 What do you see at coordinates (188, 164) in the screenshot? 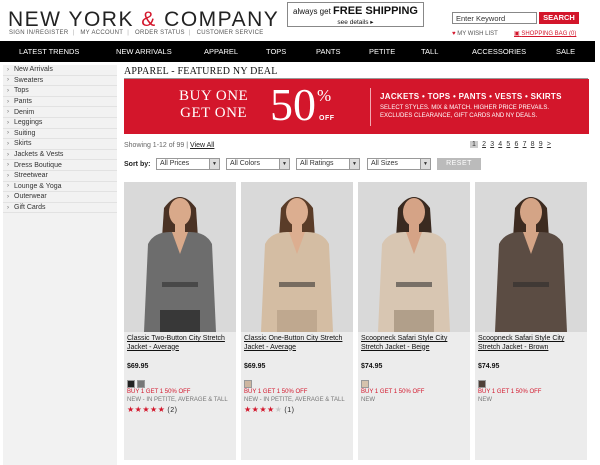
I see `price-filter-select: All Prices ▼` at bounding box center [188, 164].